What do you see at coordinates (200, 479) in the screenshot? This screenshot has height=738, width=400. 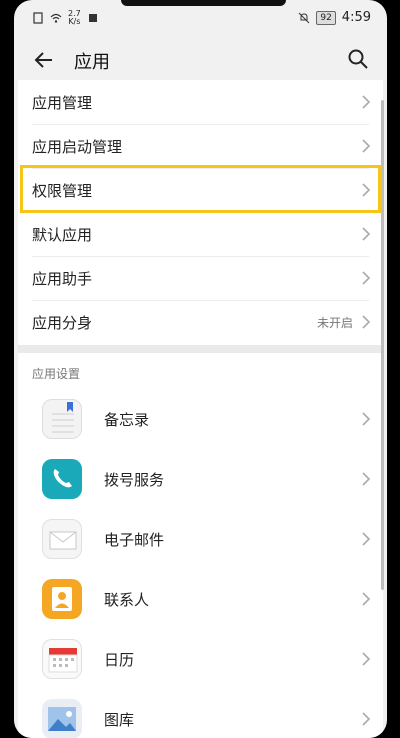 I see `app-item-dialer: 拨号服务` at bounding box center [200, 479].